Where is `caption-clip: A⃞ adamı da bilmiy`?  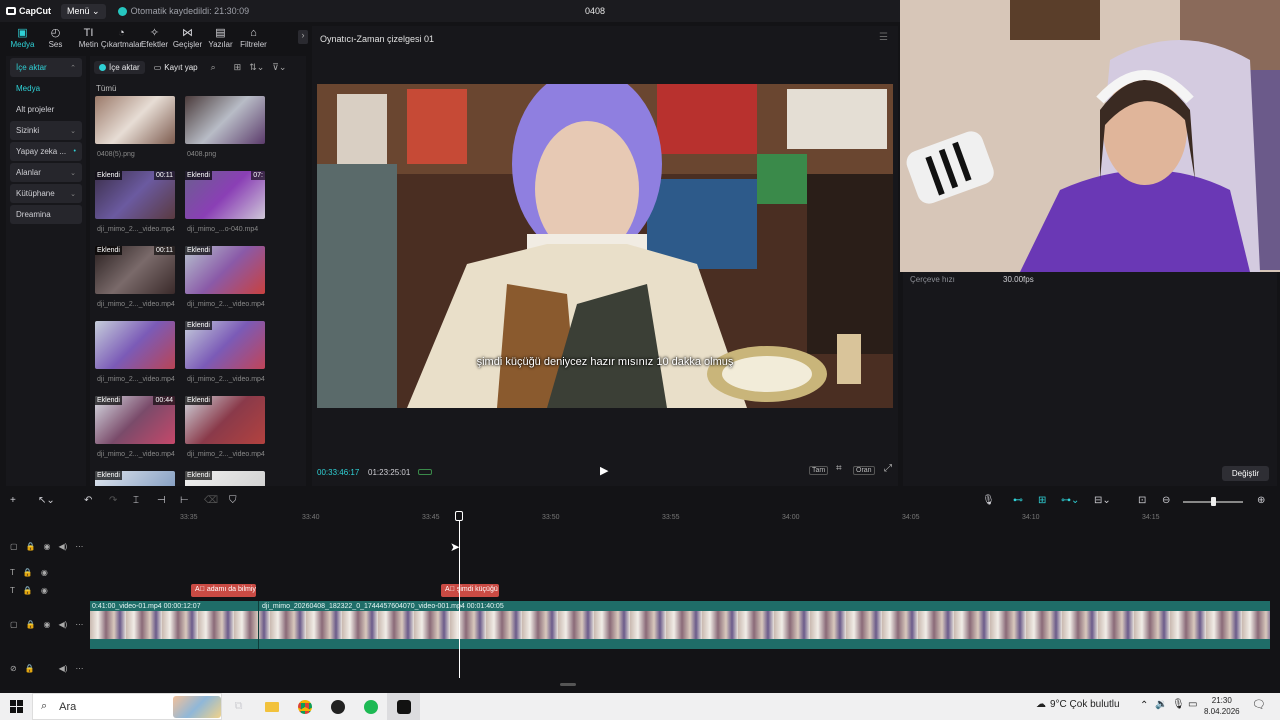 caption-clip: A⃞ adamı da bilmiy is located at coordinates (223, 590).